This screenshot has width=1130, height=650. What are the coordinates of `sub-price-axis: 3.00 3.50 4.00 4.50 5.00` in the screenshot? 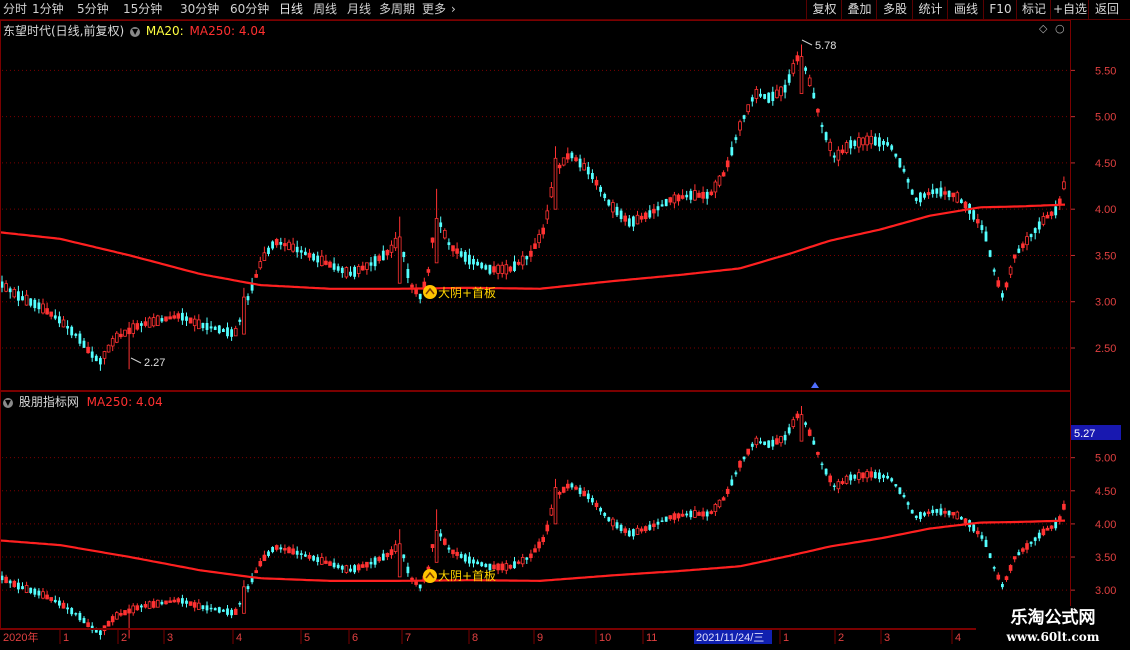 It's located at (1093, 525).